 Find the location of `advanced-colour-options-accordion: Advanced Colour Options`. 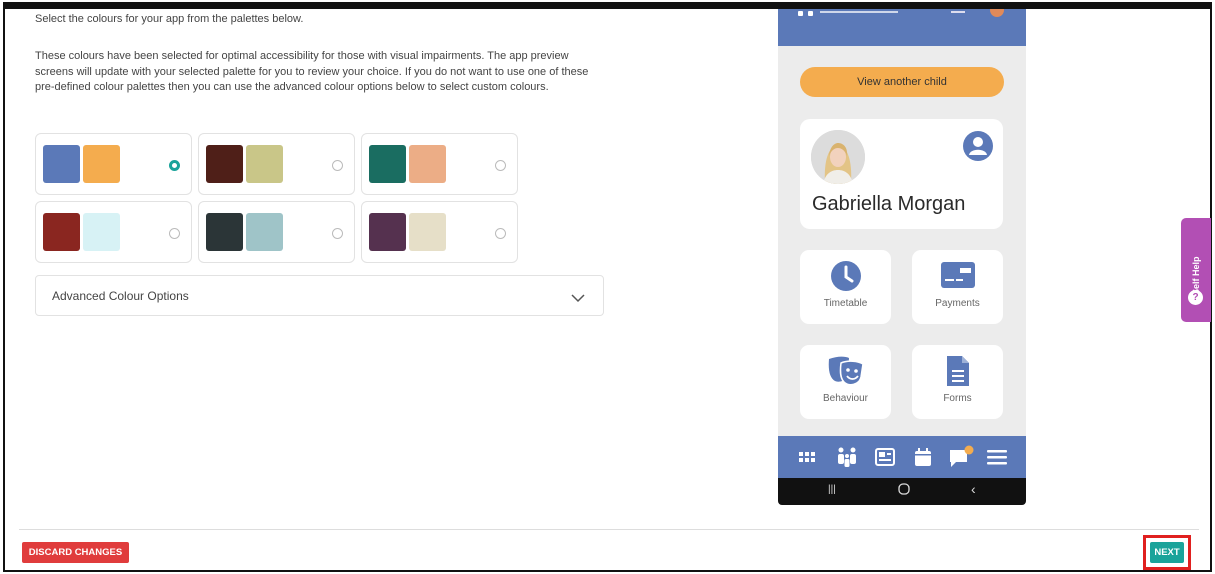

advanced-colour-options-accordion: Advanced Colour Options is located at coordinates (319, 295).